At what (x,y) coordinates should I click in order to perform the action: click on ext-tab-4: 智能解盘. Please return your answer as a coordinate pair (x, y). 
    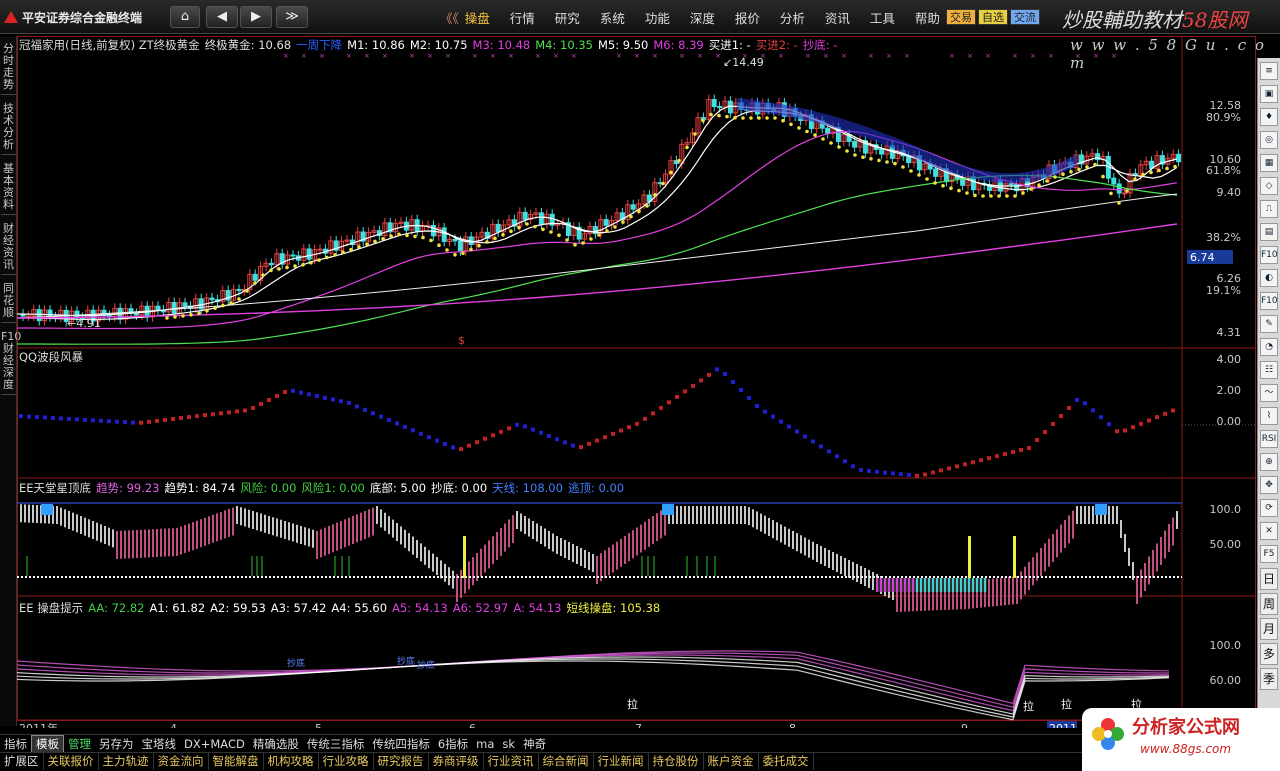
    Looking at the image, I should click on (236, 761).